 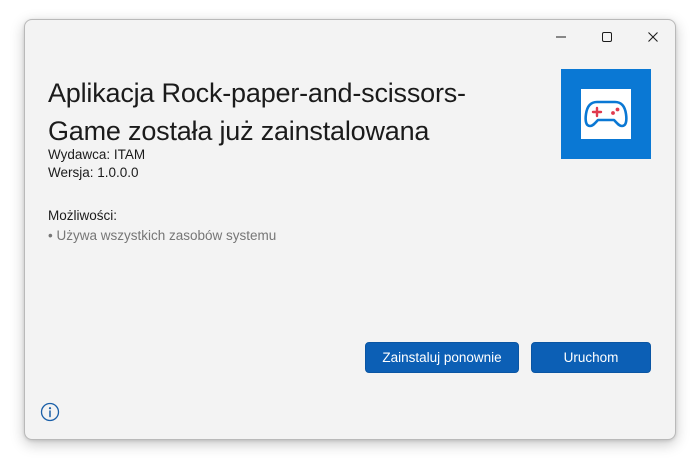 I want to click on publisher-text: Wydawca: ITAM, so click(x=97, y=154).